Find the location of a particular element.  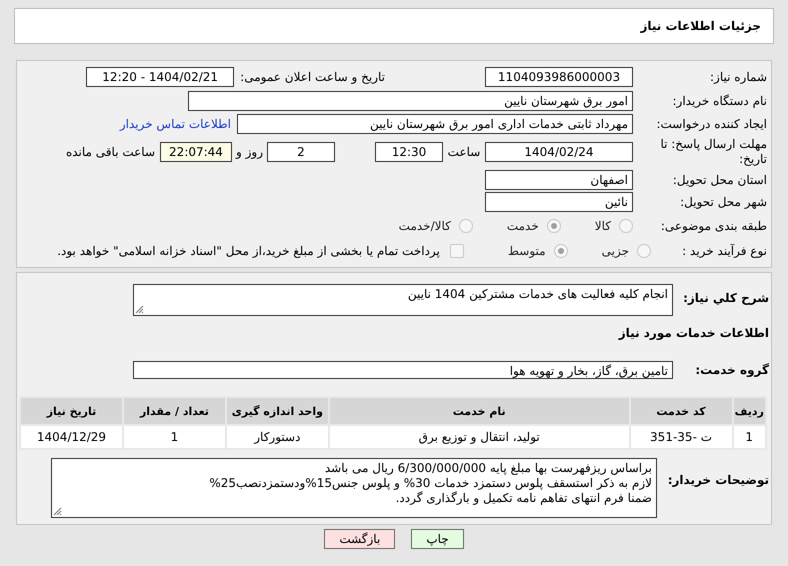

column-header: واحد اندازه گیری is located at coordinates (277, 411).